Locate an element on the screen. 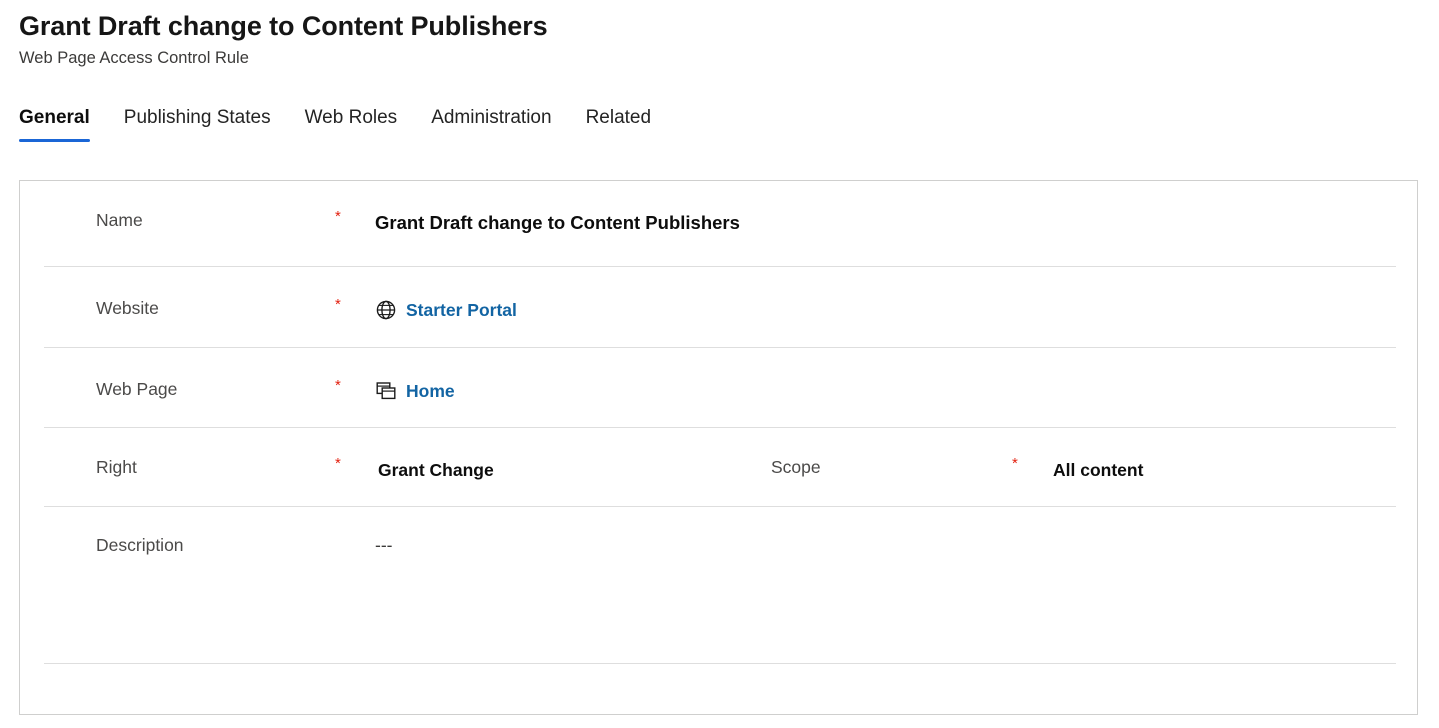 The image size is (1439, 728). web-page-label: Web Page is located at coordinates (137, 389).